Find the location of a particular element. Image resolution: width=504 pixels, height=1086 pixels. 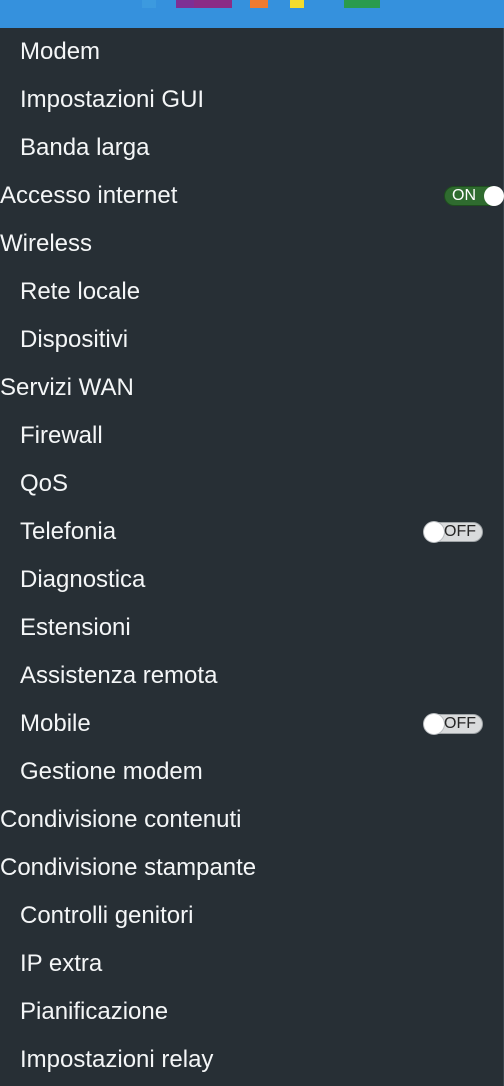

menu-item-label: Mobile is located at coordinates (55, 723).